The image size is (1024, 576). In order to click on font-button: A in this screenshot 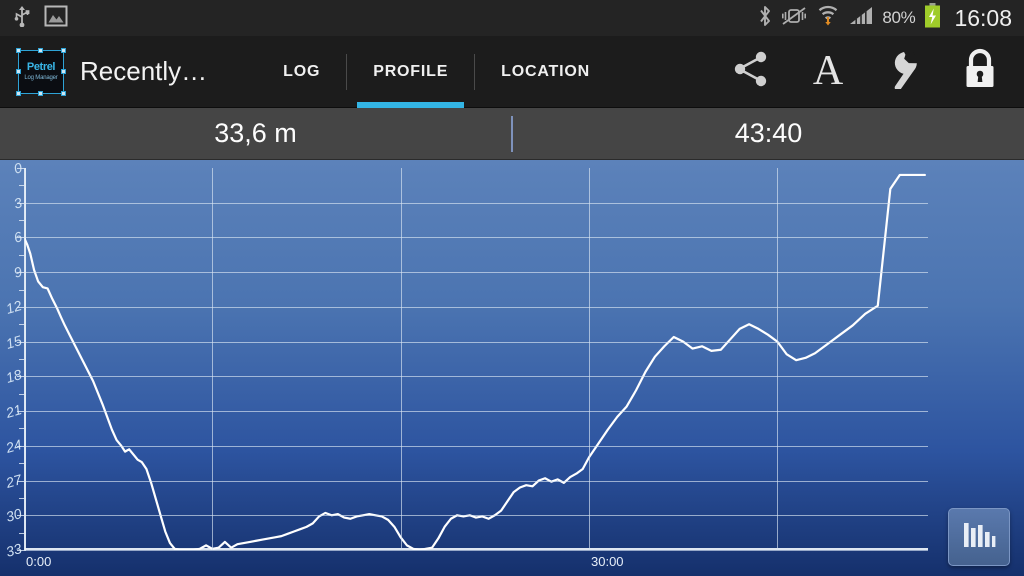, I will do `click(828, 72)`.